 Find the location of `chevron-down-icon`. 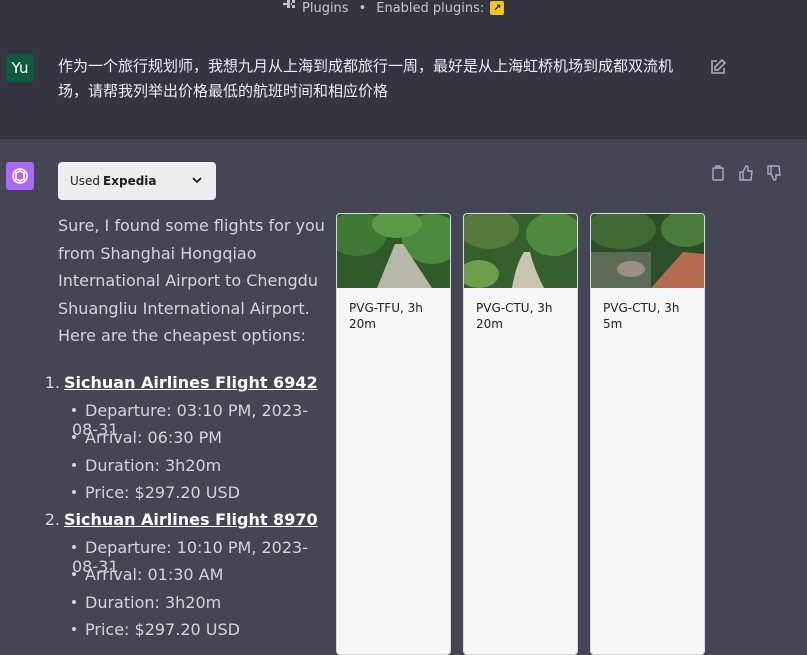

chevron-down-icon is located at coordinates (197, 180).